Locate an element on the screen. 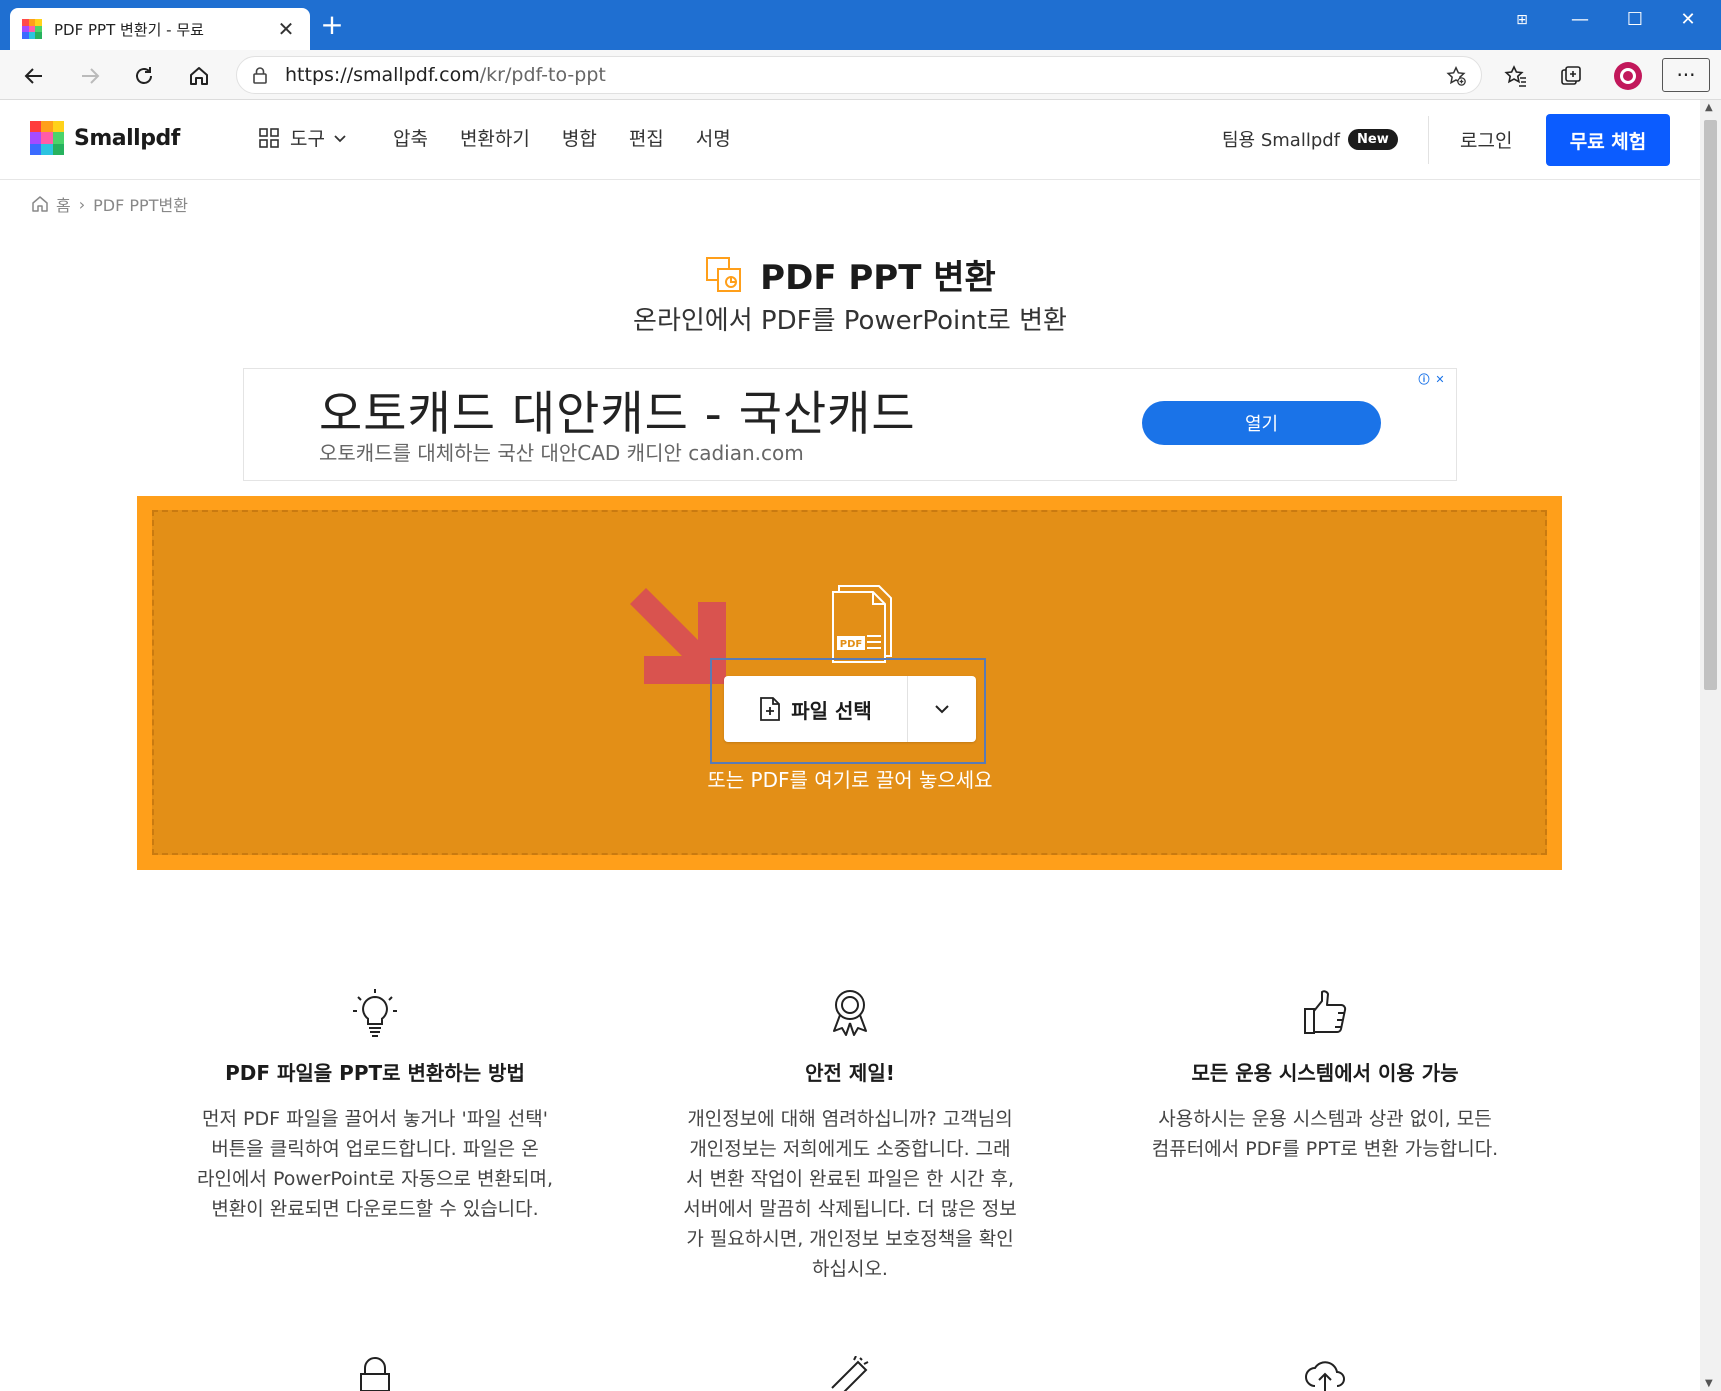 This screenshot has height=1391, width=1721. feature-line: 라인에서 PowerPoint로 자동으로 변환되며, is located at coordinates (375, 1179).